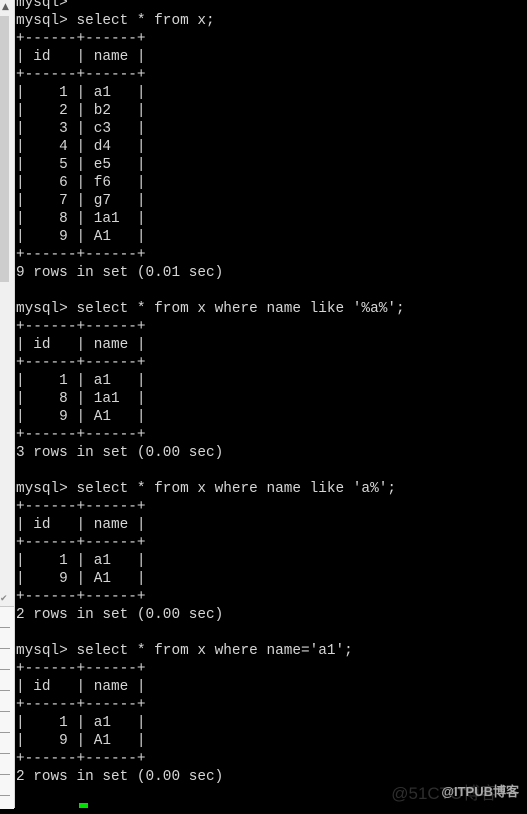 The width and height of the screenshot is (527, 814). I want to click on terminal-line: 3 rows in set (0.00 sec), so click(120, 453).